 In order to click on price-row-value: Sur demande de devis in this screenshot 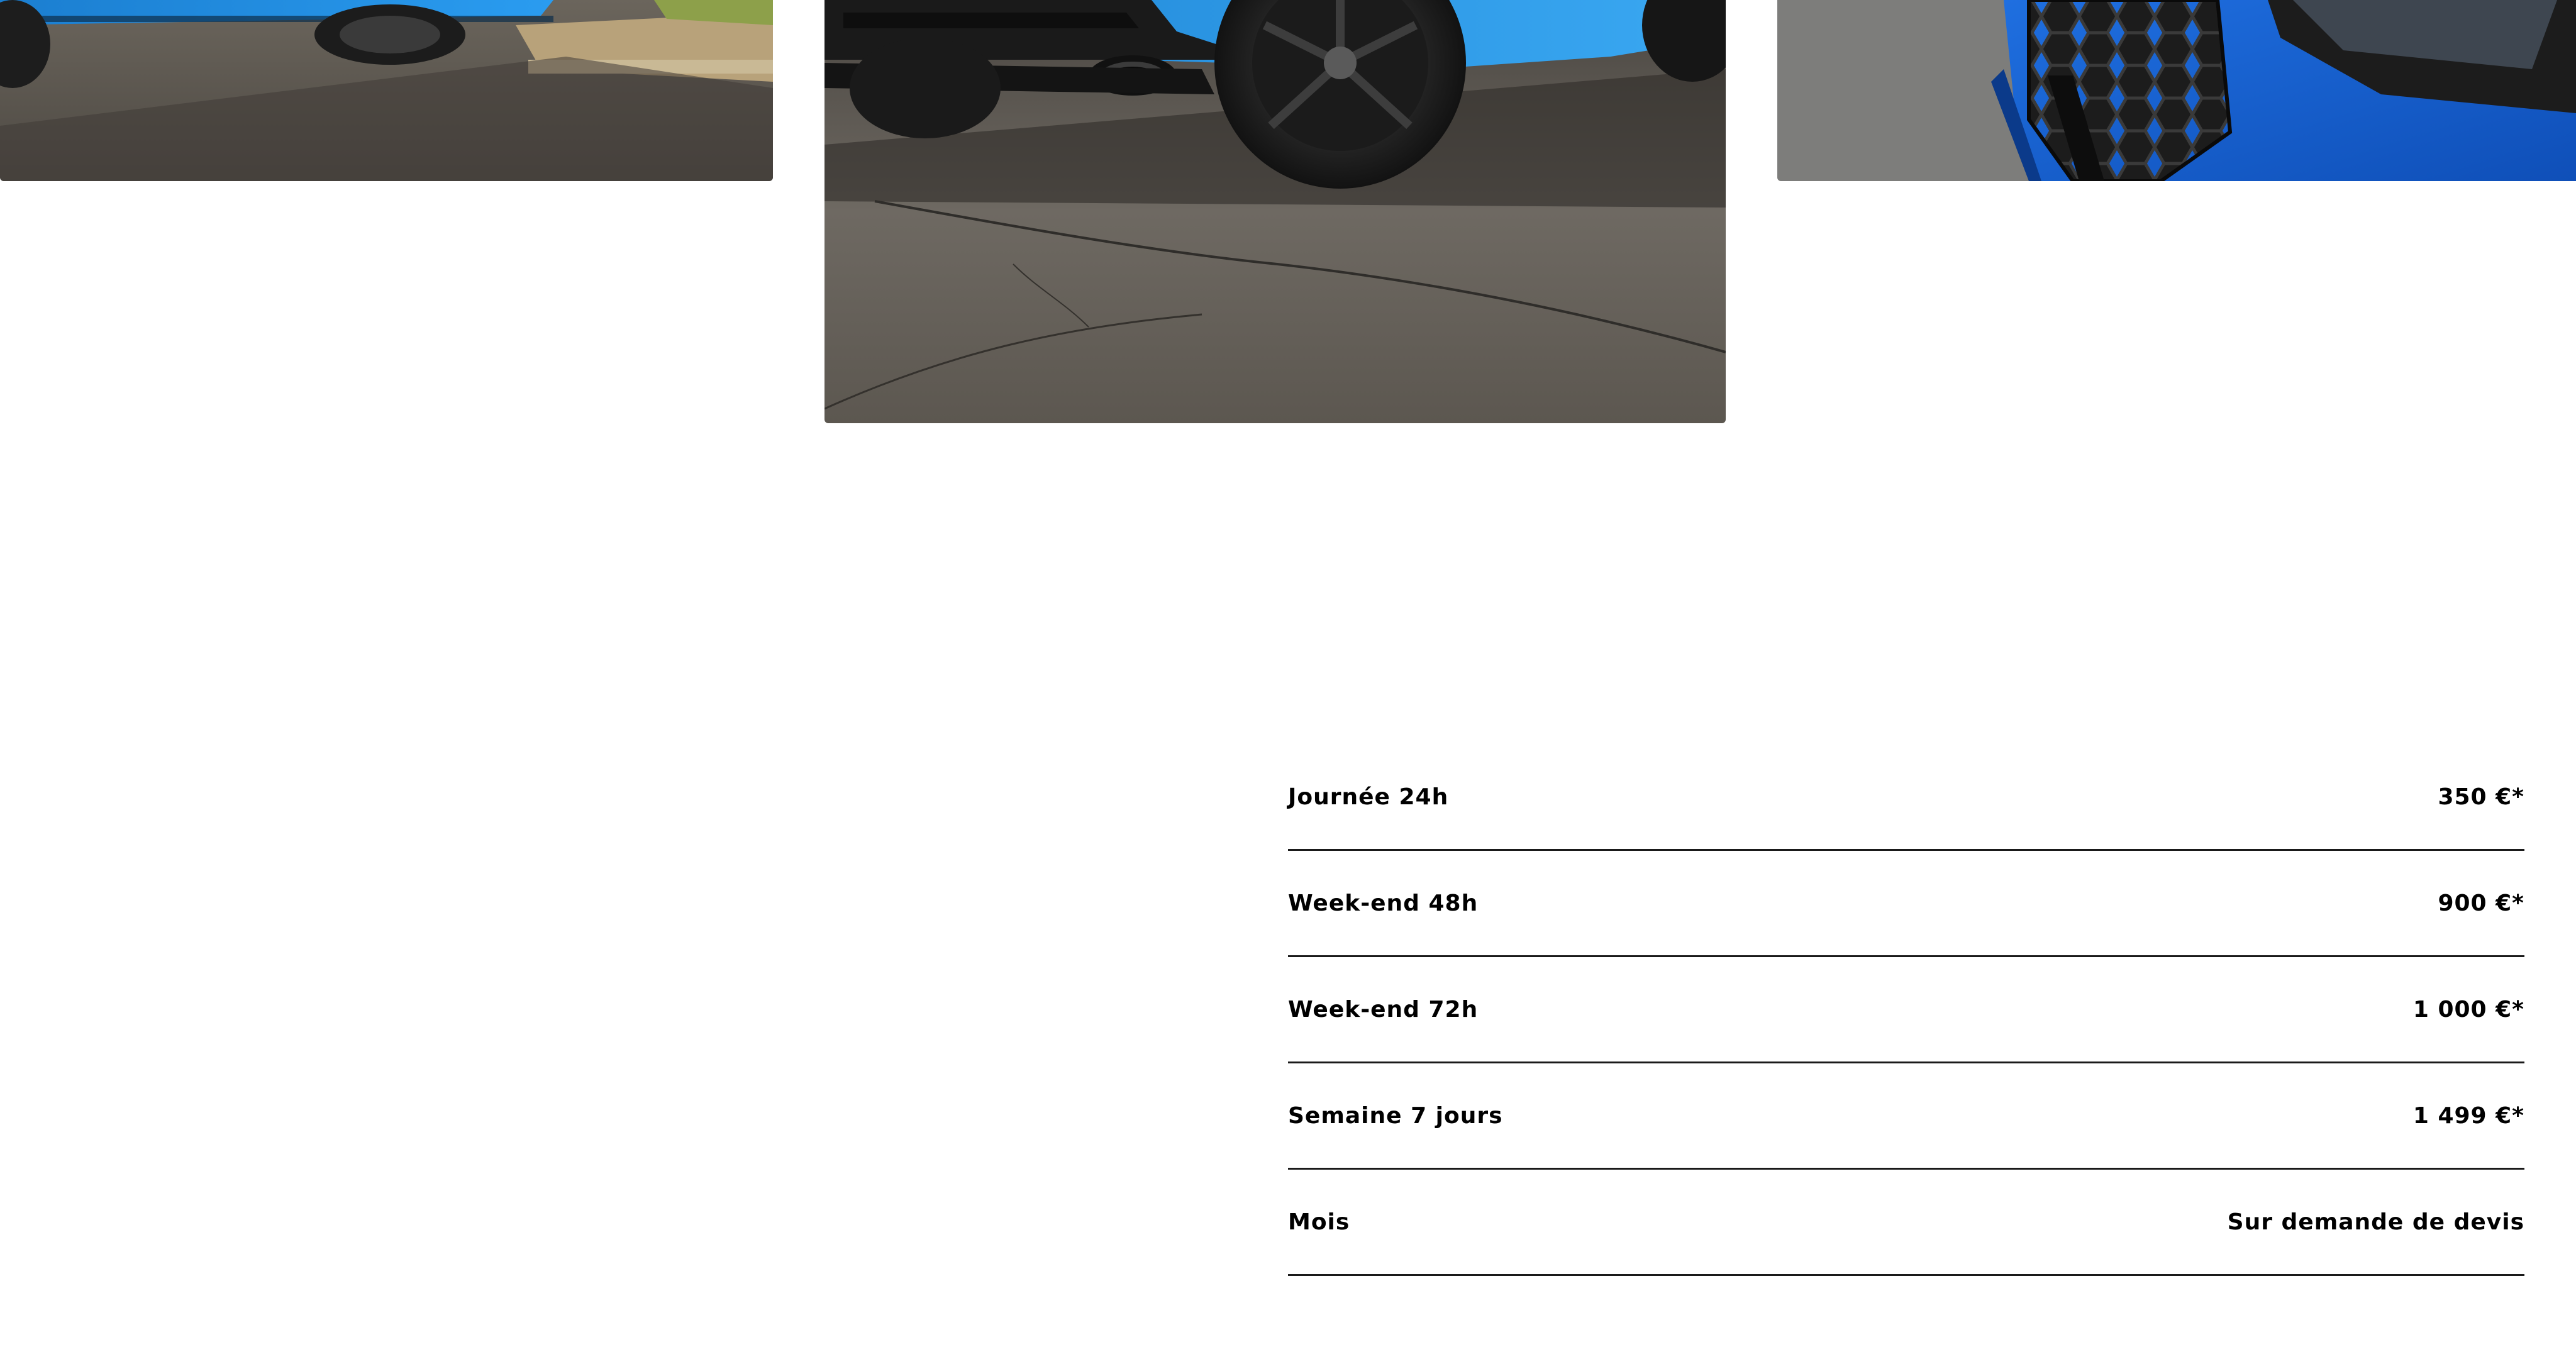, I will do `click(2375, 1222)`.